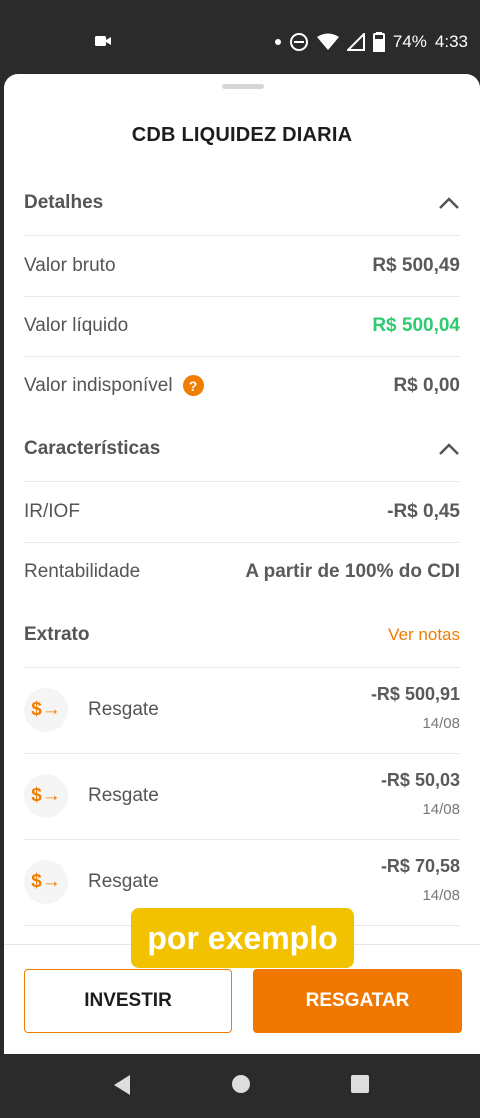  Describe the element at coordinates (243, 86) in the screenshot. I see `sheet-drag-handle` at that location.